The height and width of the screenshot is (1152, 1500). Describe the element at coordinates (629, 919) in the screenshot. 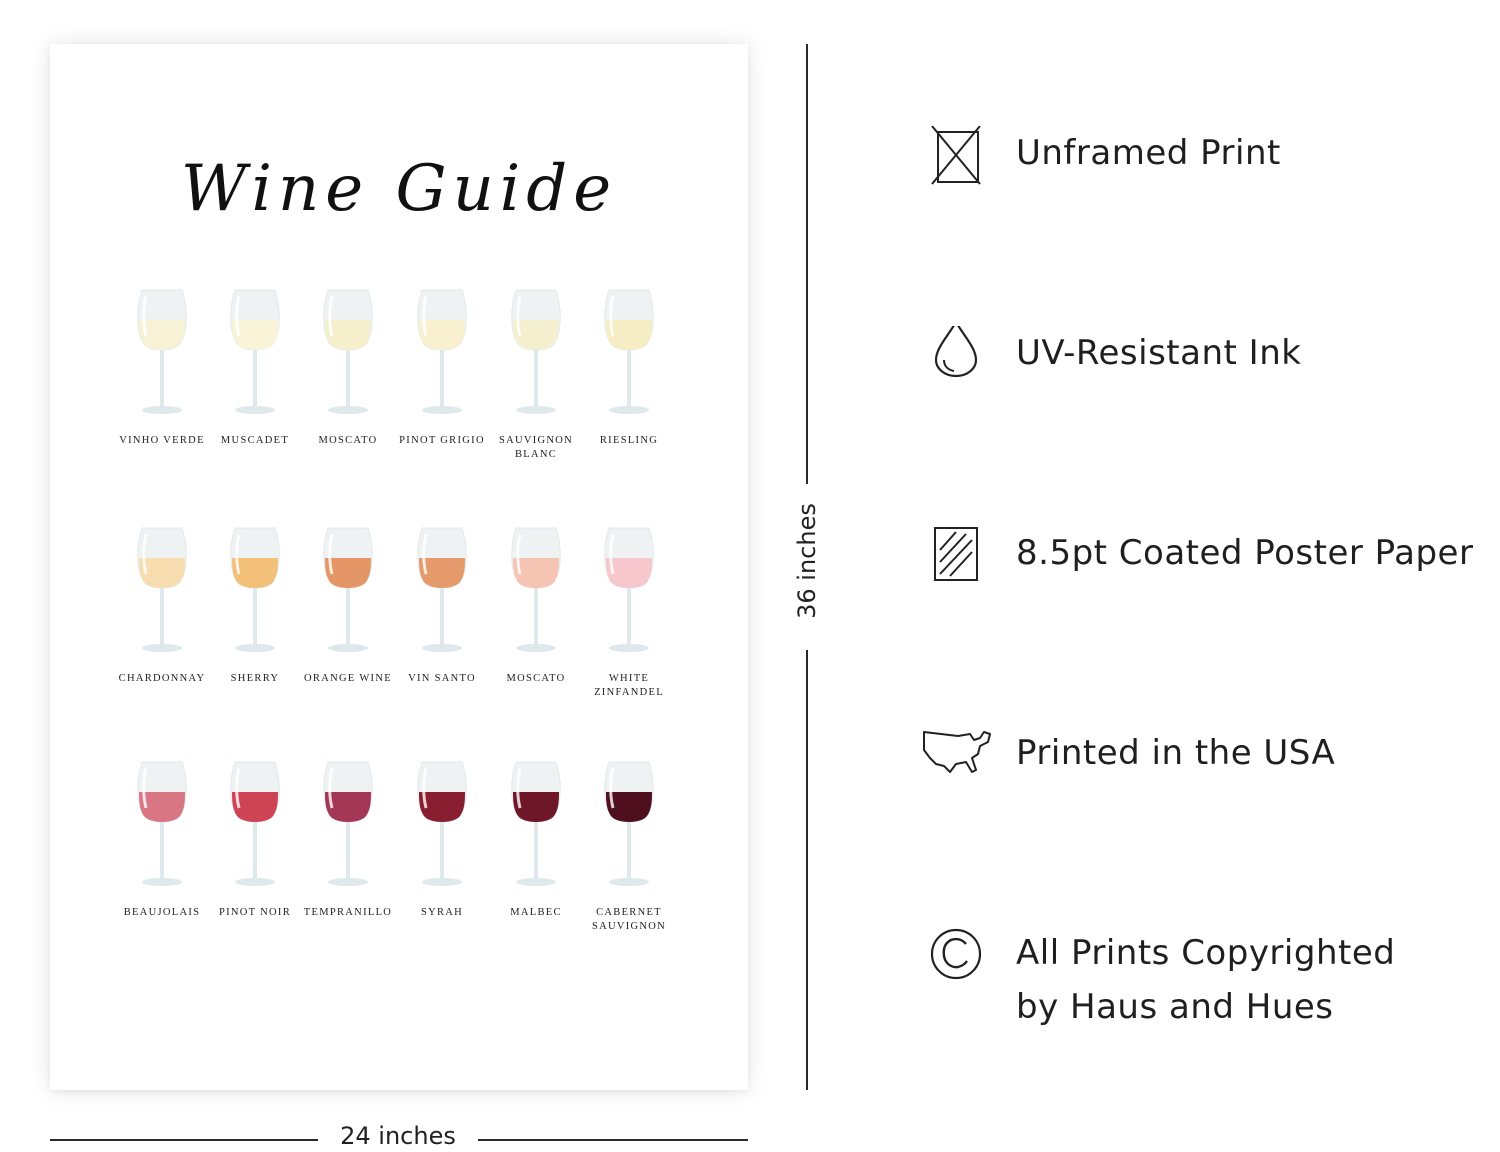

I see `wine-glass-label: CABERNET SAUVIGNON` at that location.